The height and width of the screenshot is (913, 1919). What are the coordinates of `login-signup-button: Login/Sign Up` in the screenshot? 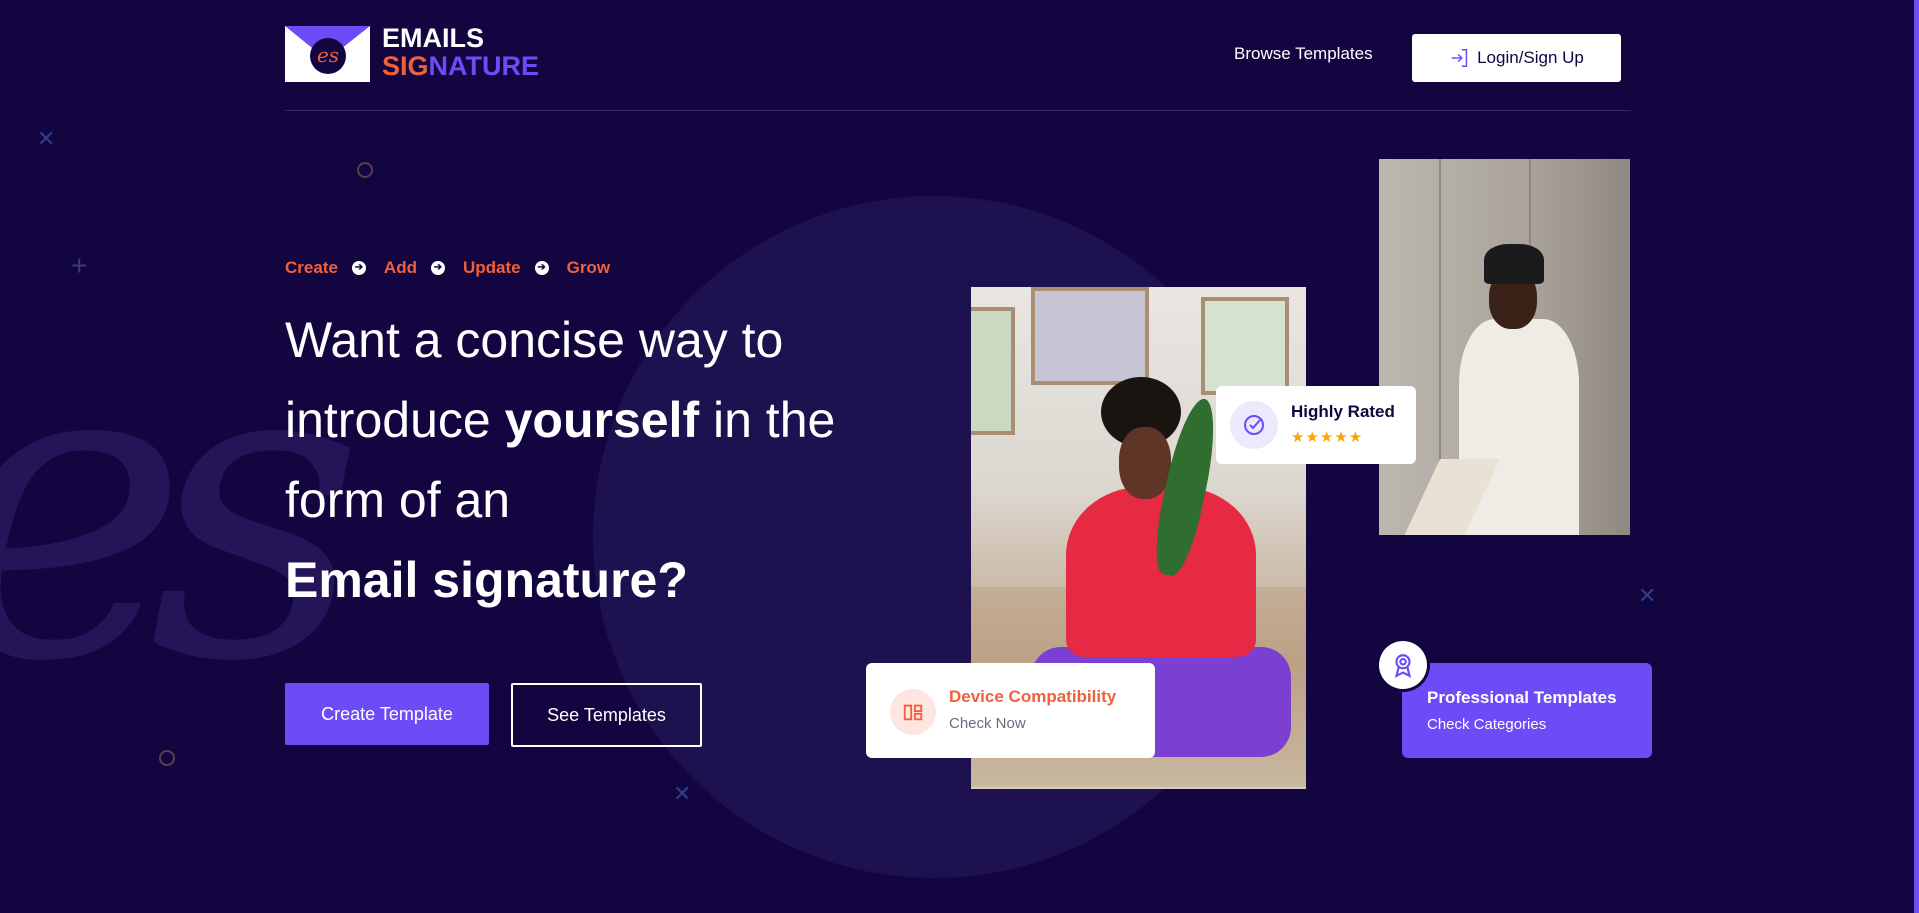 It's located at (1516, 58).